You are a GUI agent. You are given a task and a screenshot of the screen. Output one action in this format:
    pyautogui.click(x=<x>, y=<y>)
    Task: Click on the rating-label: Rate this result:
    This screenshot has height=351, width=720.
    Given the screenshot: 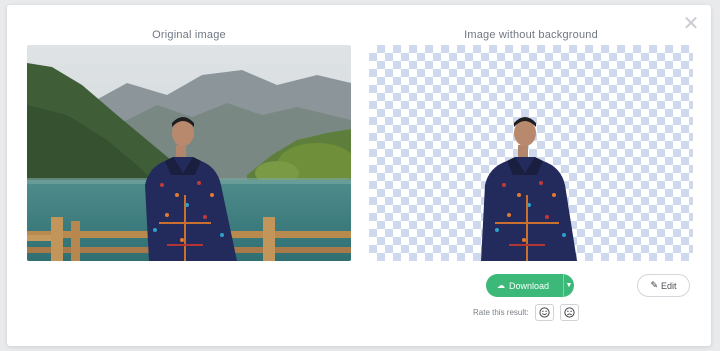 What is the action you would take?
    pyautogui.click(x=501, y=312)
    